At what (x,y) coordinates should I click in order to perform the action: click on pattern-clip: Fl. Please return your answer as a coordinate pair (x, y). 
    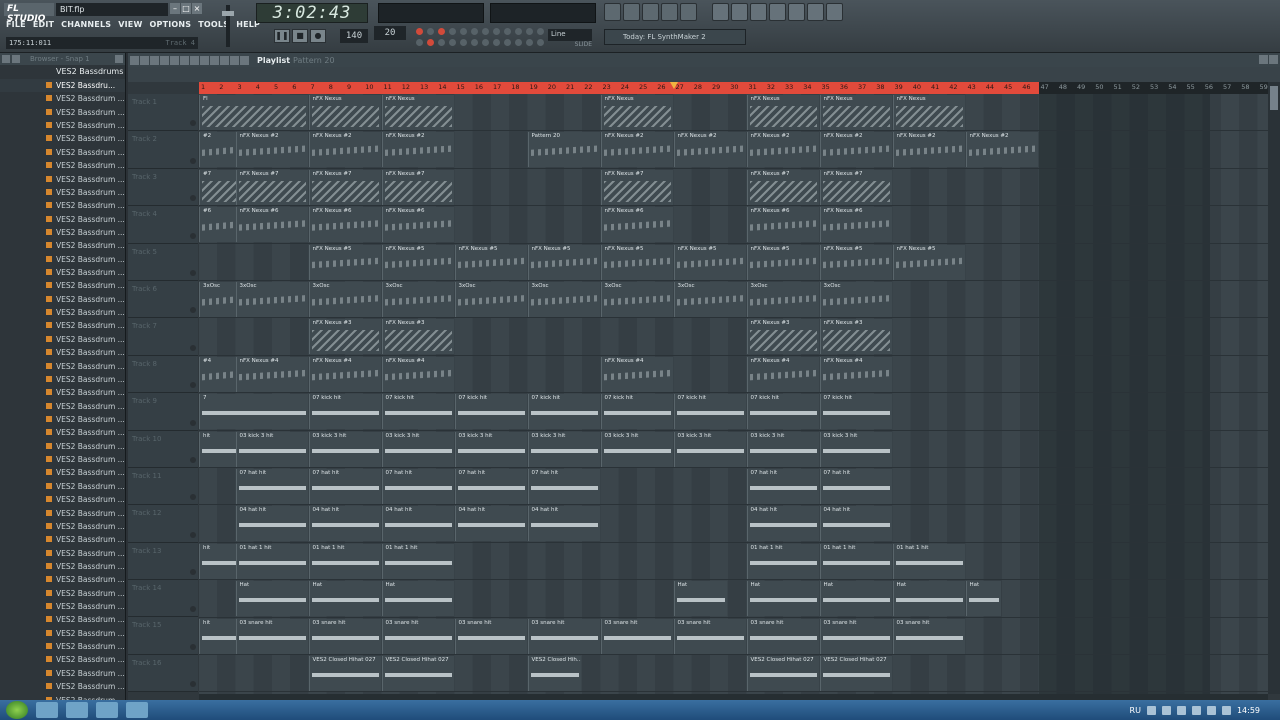
    Looking at the image, I should click on (253, 112).